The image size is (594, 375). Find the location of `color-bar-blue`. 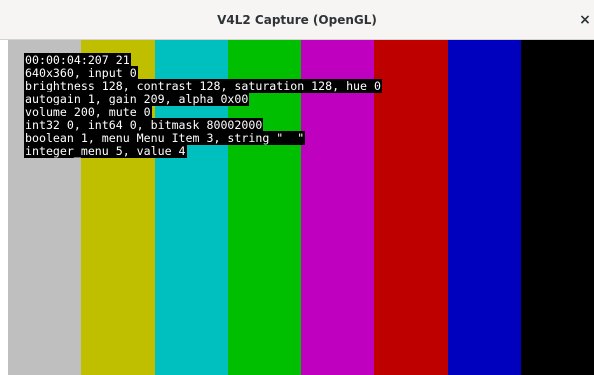

color-bar-blue is located at coordinates (484, 207).